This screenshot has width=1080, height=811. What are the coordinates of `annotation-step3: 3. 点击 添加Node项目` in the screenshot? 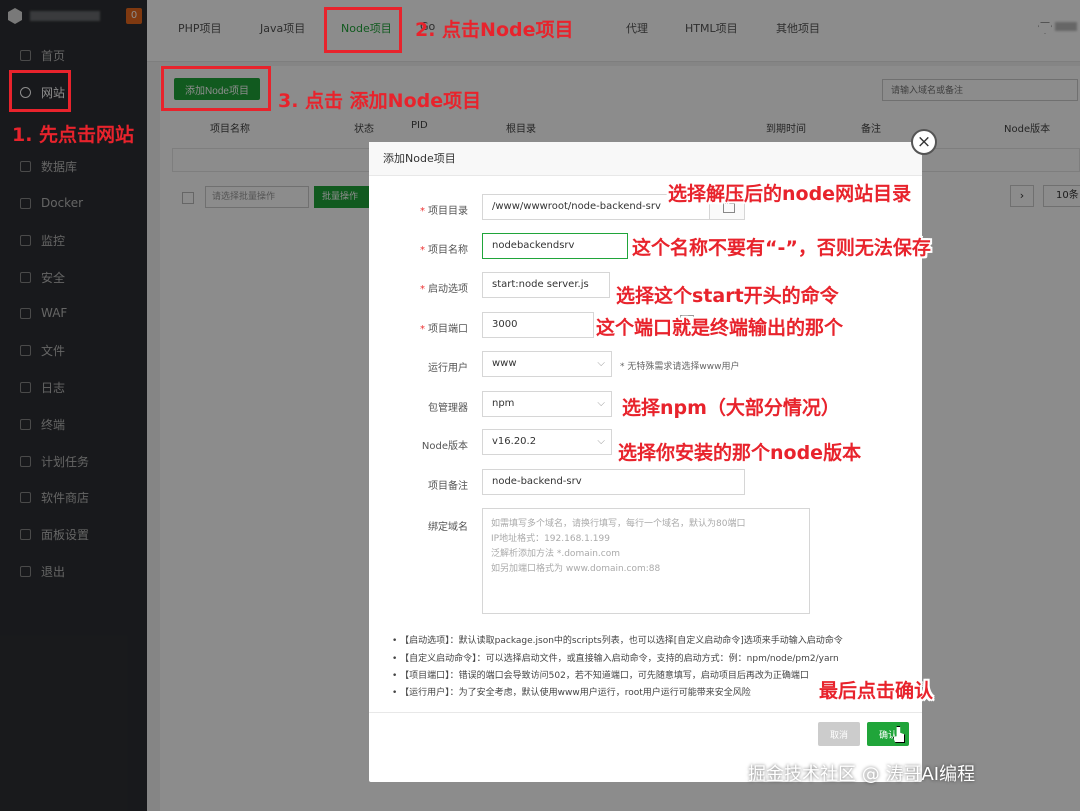 It's located at (380, 101).